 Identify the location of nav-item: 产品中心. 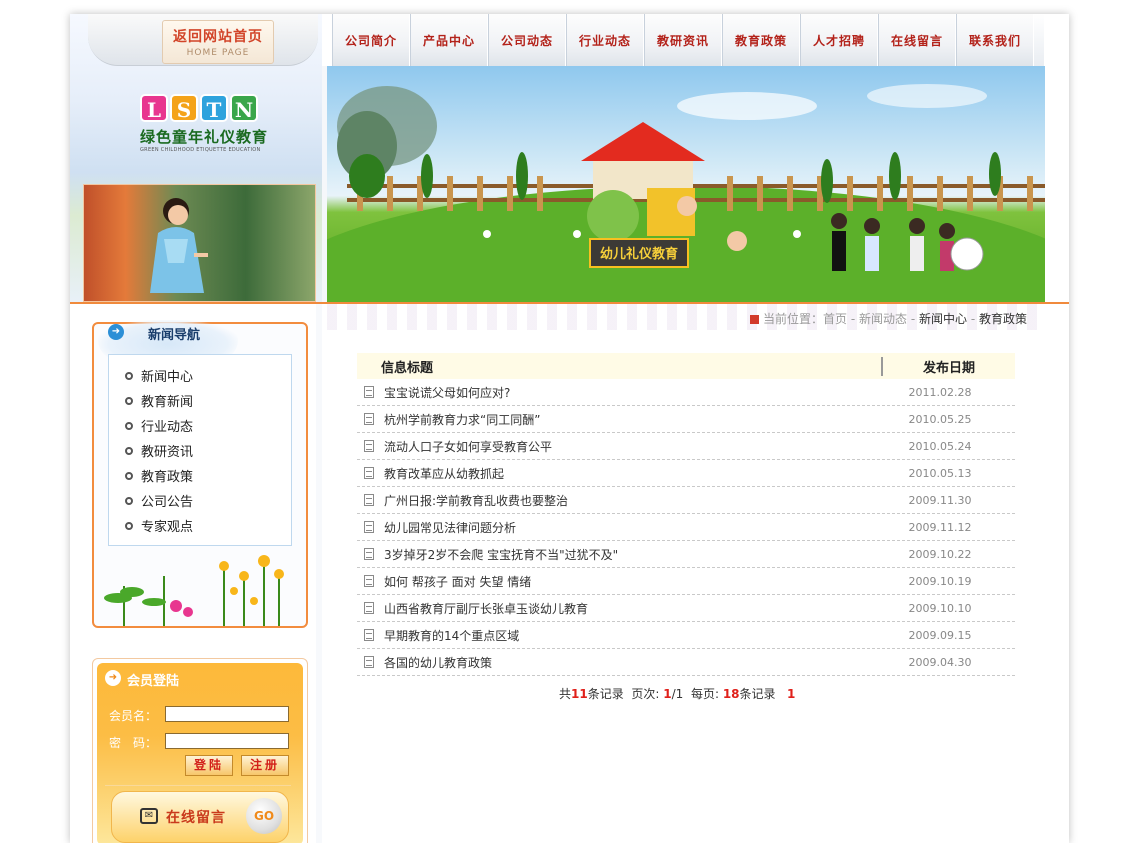
(449, 40).